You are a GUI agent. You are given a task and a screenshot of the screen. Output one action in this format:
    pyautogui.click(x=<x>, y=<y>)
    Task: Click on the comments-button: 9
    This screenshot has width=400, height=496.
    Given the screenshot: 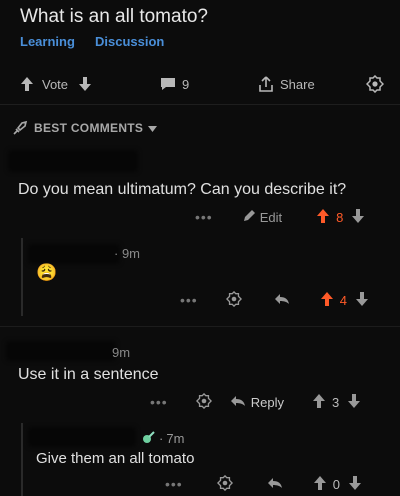 What is the action you would take?
    pyautogui.click(x=174, y=84)
    